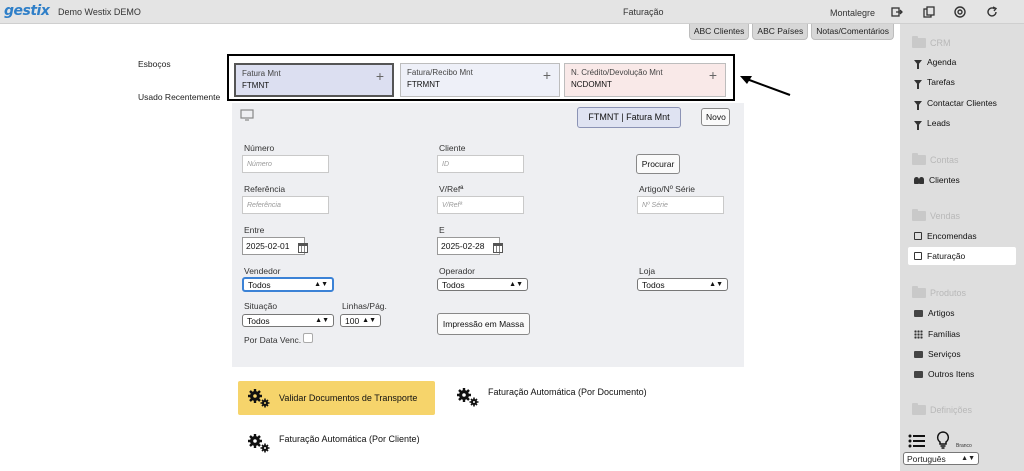 This screenshot has height=471, width=1024. Describe the element at coordinates (285, 164) in the screenshot. I see `numero-input: Número` at that location.